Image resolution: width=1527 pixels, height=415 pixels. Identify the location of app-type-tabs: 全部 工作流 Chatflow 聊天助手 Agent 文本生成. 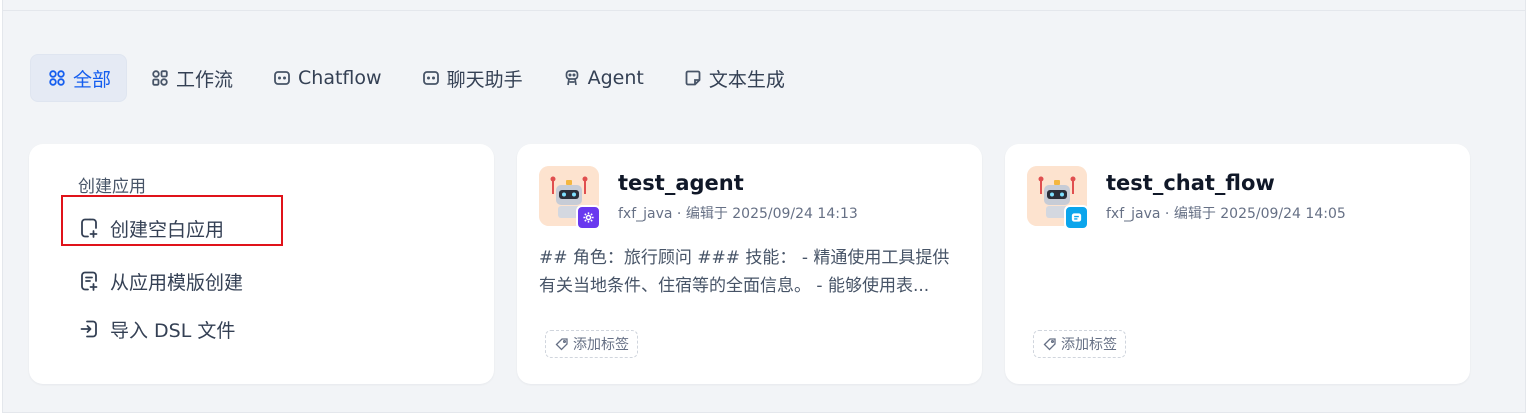
(415, 78).